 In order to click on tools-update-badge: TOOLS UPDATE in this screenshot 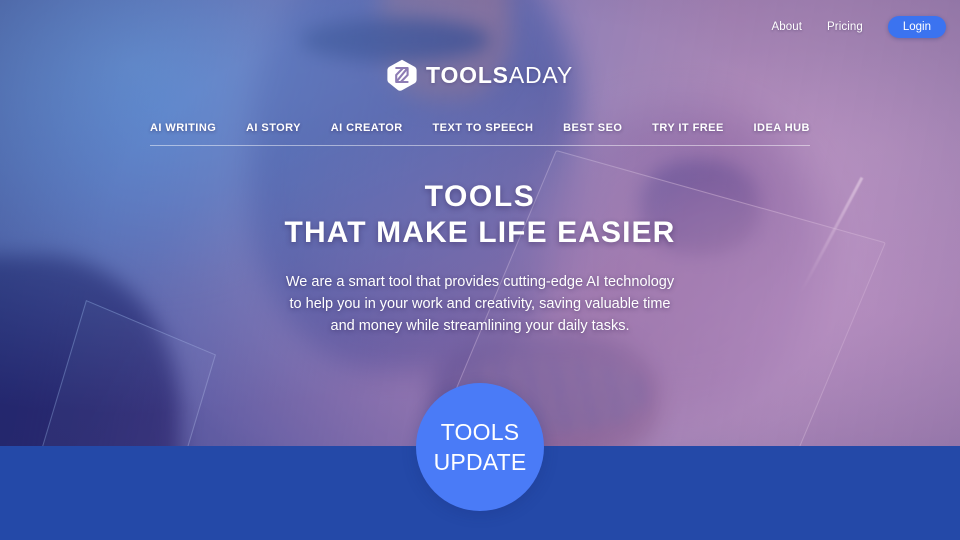, I will do `click(480, 447)`.